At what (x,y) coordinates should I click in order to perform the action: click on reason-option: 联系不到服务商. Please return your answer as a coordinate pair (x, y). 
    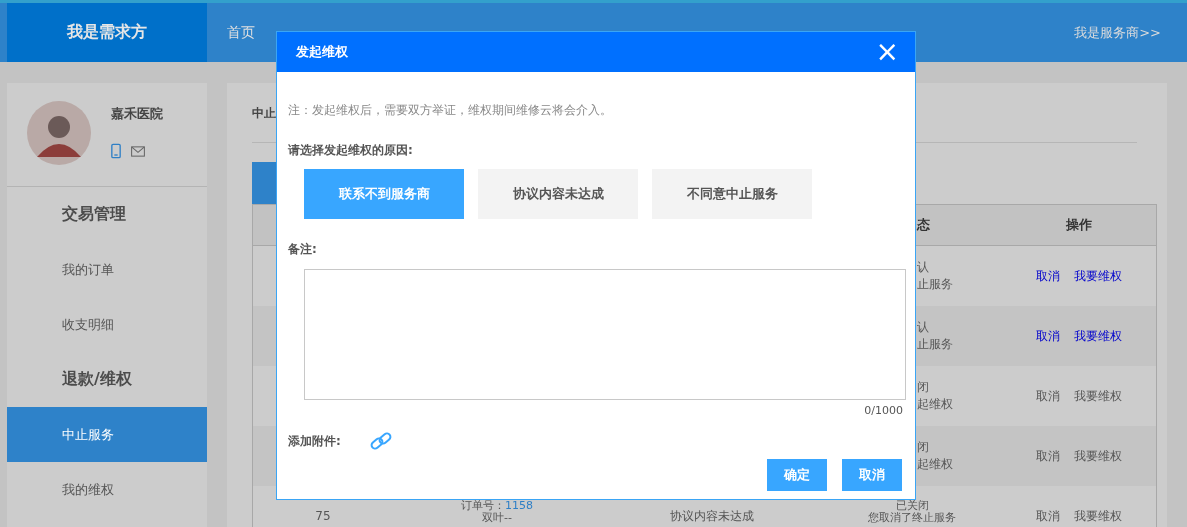
    Looking at the image, I should click on (384, 194).